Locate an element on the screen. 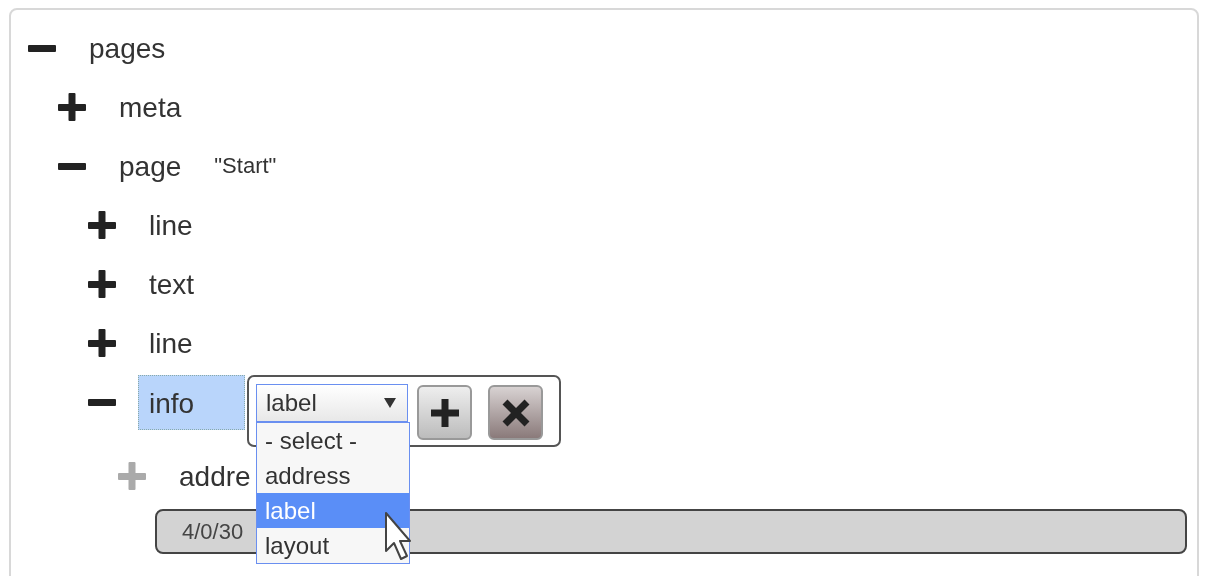  close-icon is located at coordinates (515, 412).